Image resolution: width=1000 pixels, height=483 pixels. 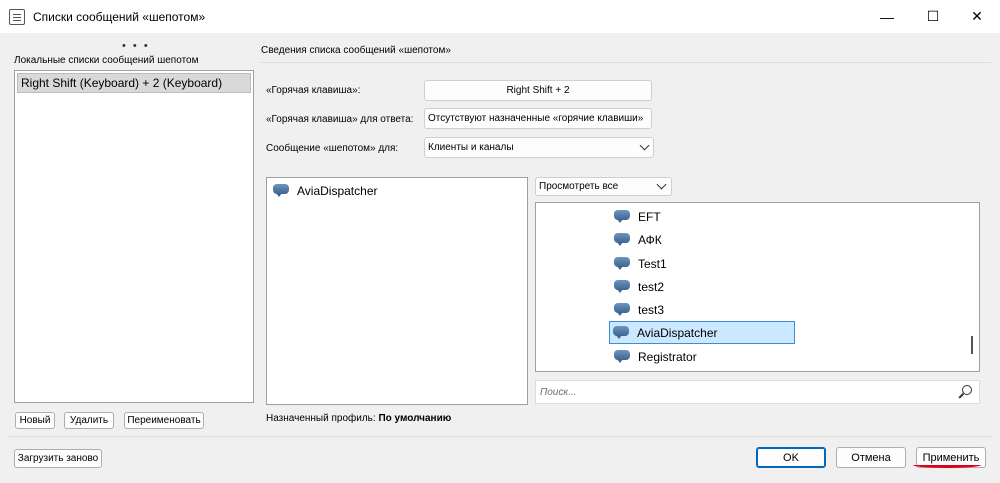 What do you see at coordinates (651, 309) in the screenshot?
I see `tree-item-label: test3` at bounding box center [651, 309].